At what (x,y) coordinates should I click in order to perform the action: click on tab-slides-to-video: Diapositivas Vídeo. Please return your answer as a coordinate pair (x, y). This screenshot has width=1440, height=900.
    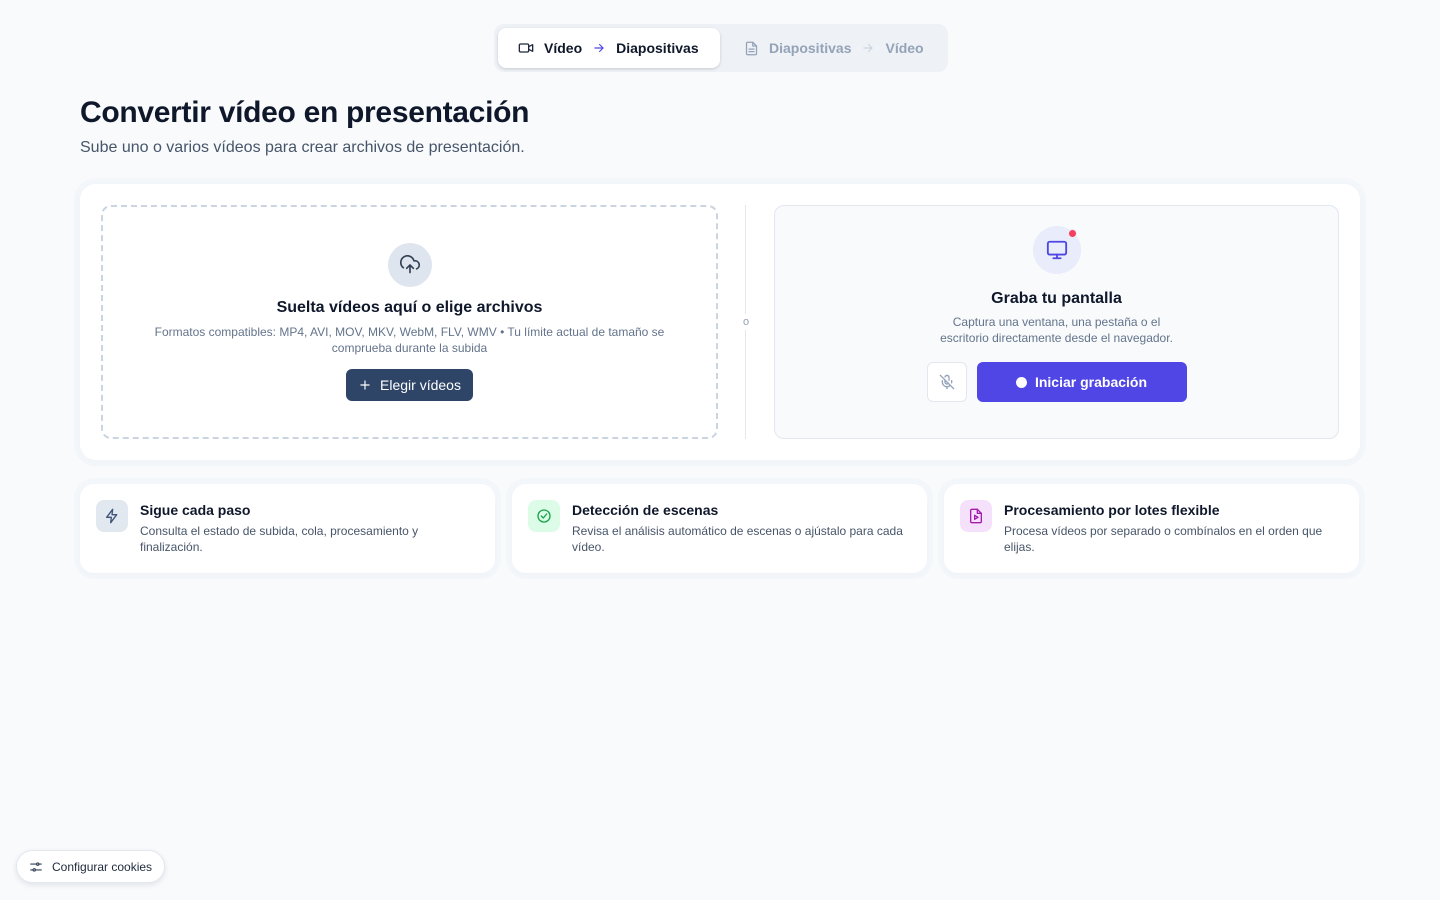
    Looking at the image, I should click on (832, 48).